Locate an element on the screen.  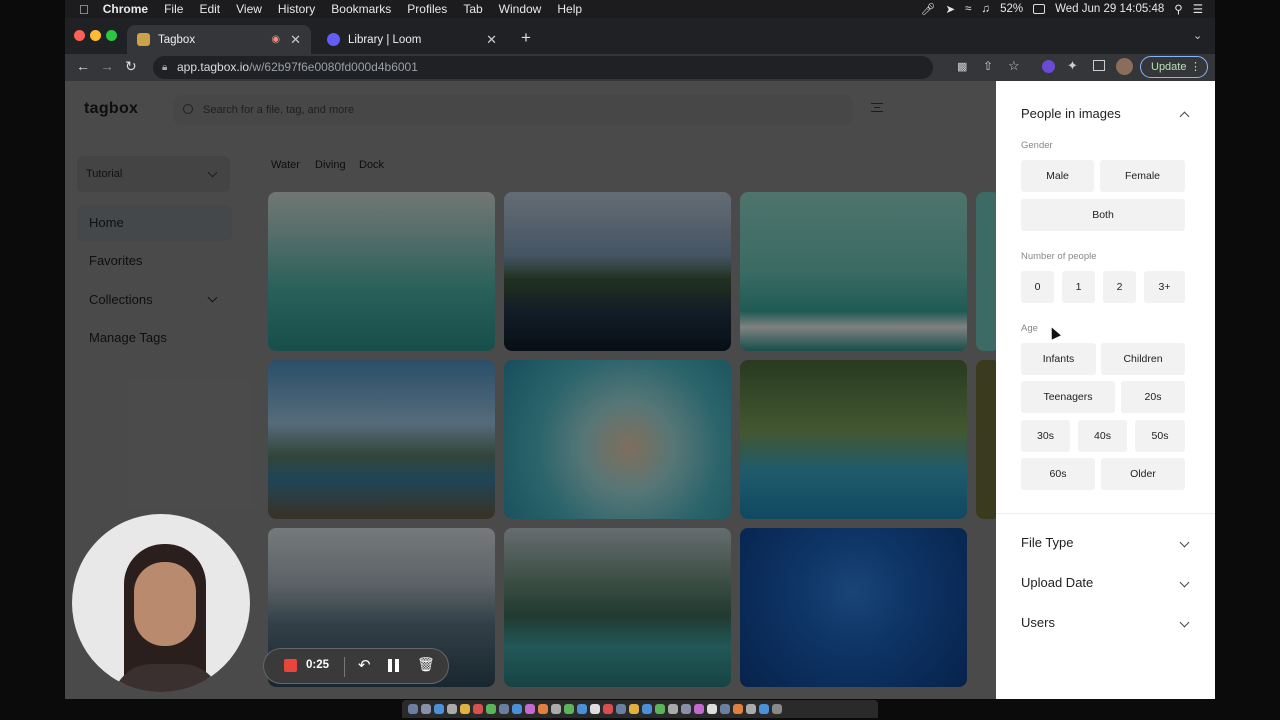
update-button: Update ⋮ is located at coordinates (1174, 67).